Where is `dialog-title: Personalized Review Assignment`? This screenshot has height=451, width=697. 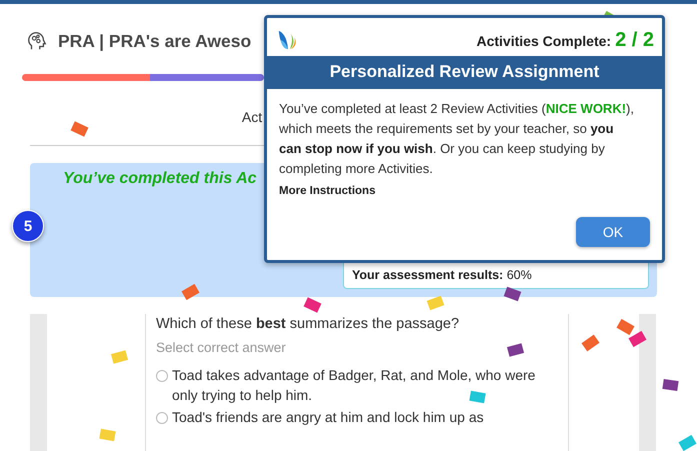
dialog-title: Personalized Review Assignment is located at coordinates (464, 72).